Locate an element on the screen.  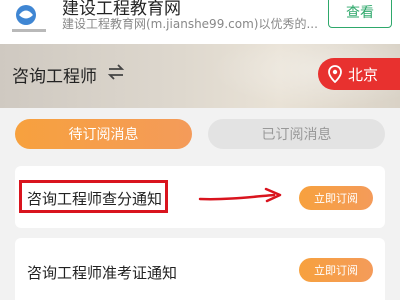
notification-title: 咨询工程师准考证通知 is located at coordinates (102, 273).